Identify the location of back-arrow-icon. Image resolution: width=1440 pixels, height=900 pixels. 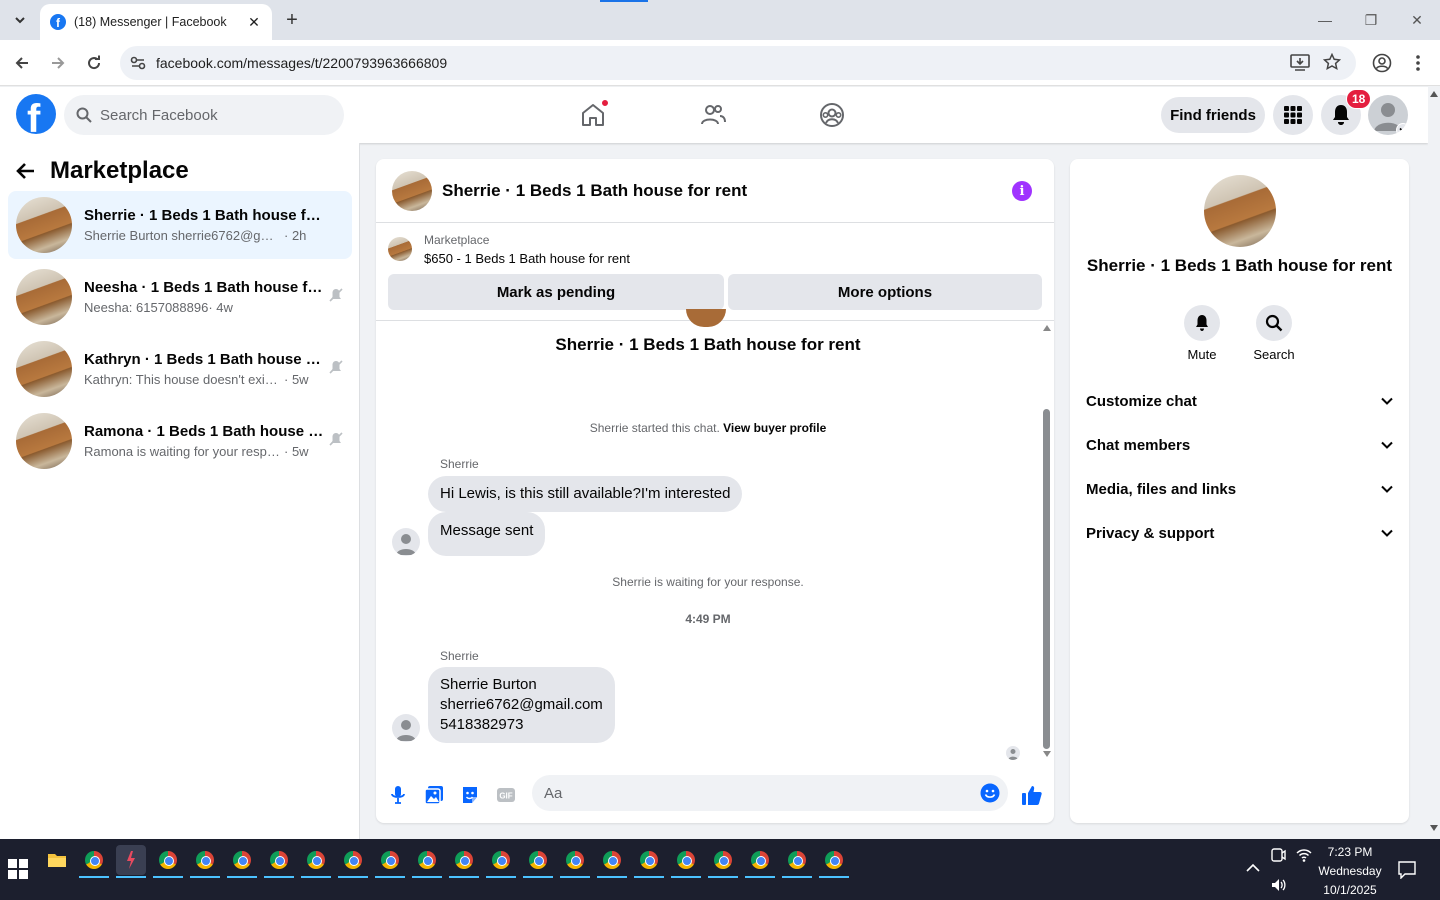
(26, 171).